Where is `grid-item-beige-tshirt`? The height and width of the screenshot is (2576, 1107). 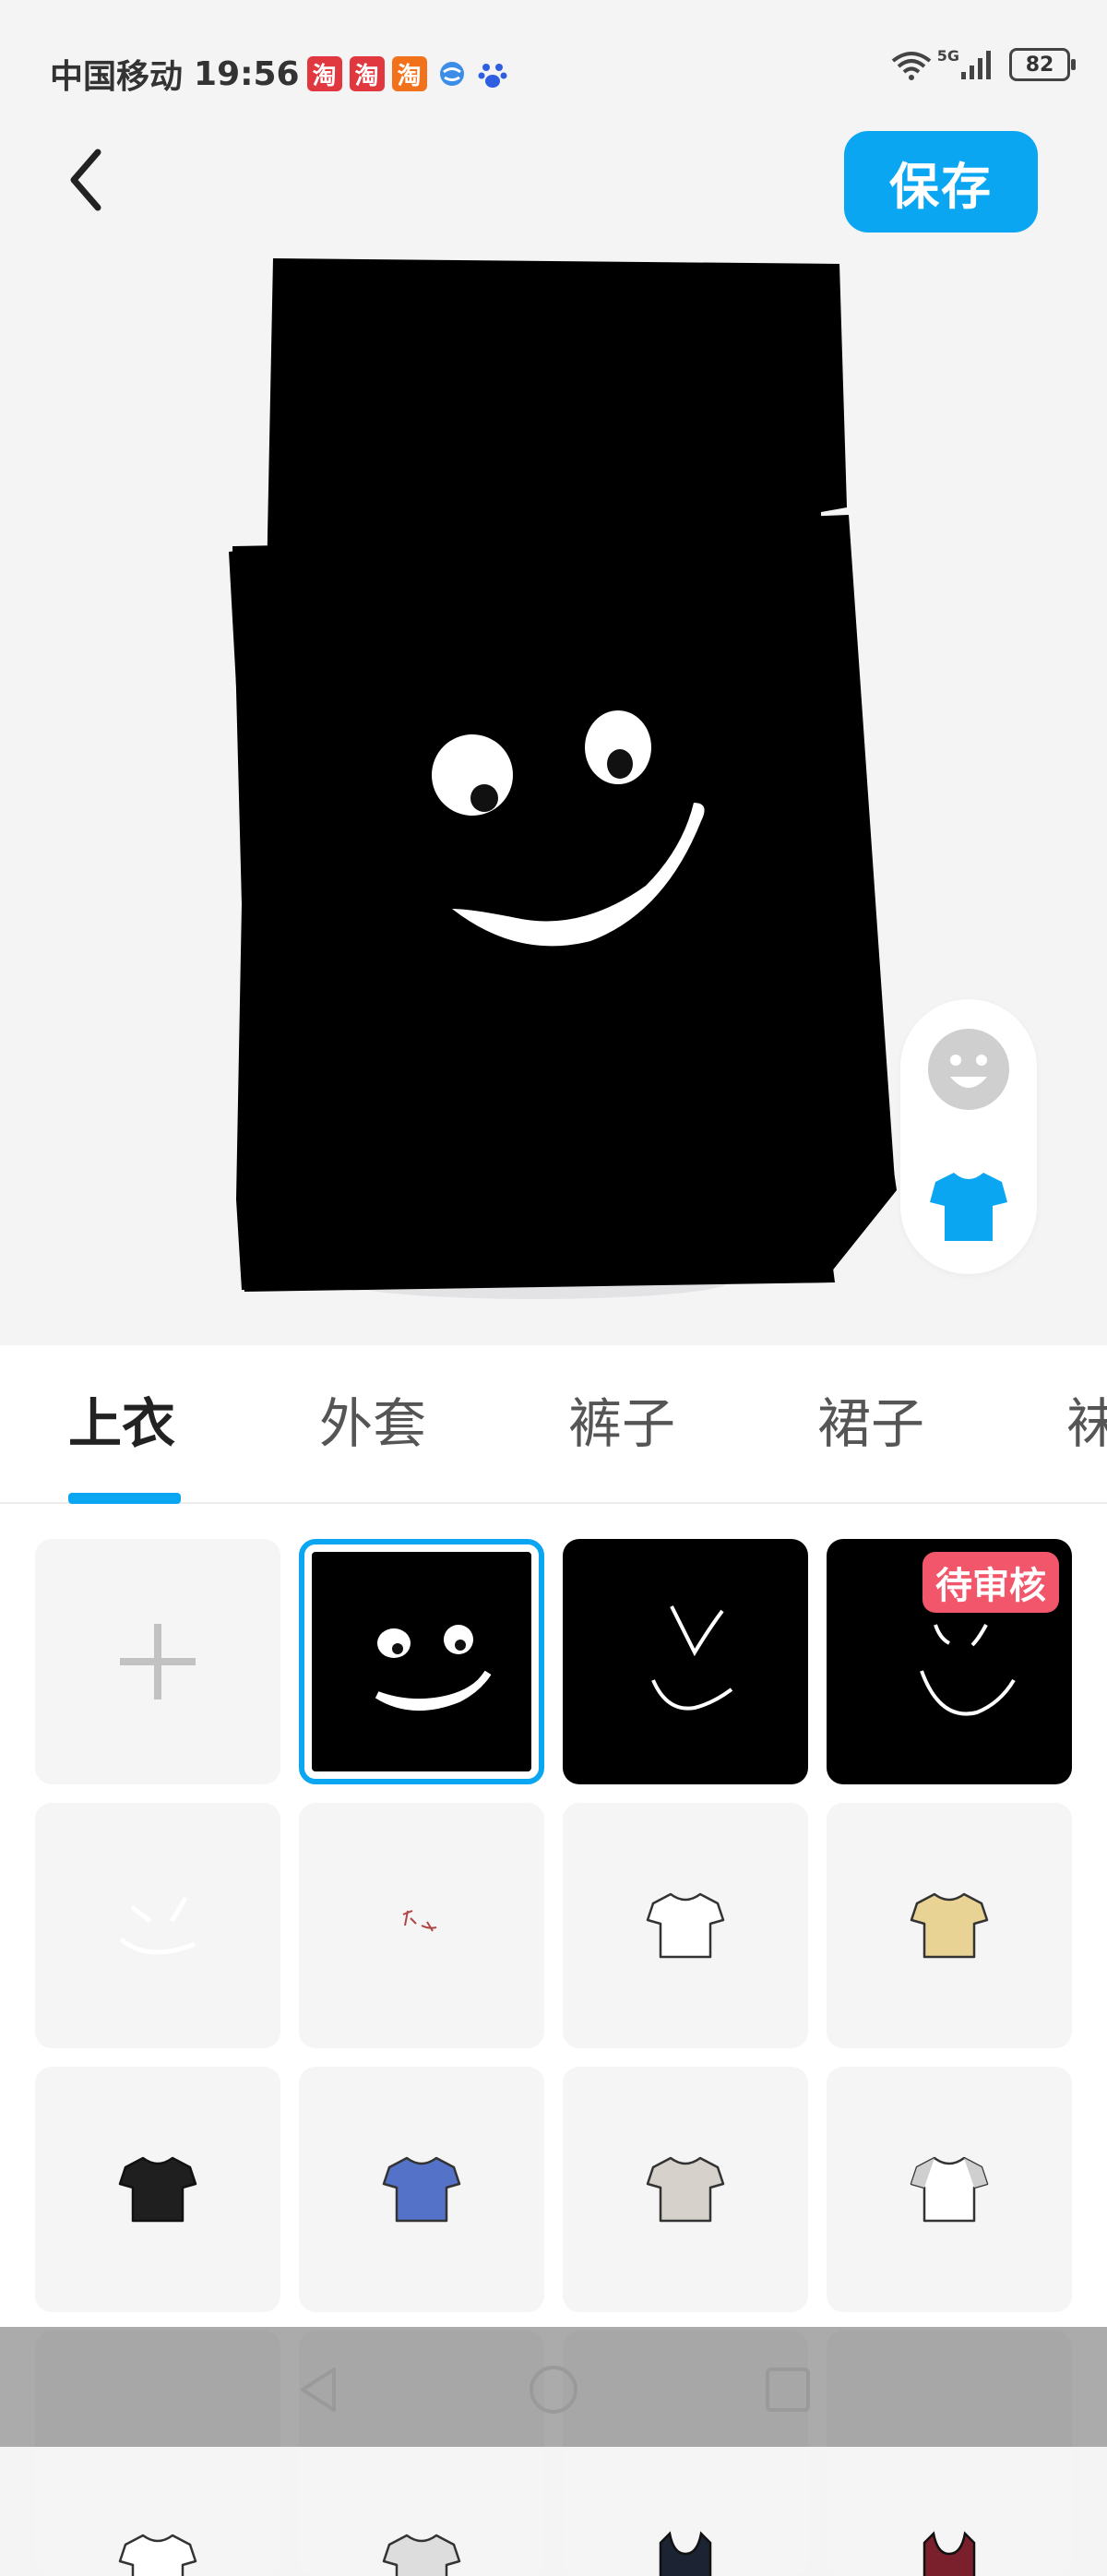 grid-item-beige-tshirt is located at coordinates (949, 1925).